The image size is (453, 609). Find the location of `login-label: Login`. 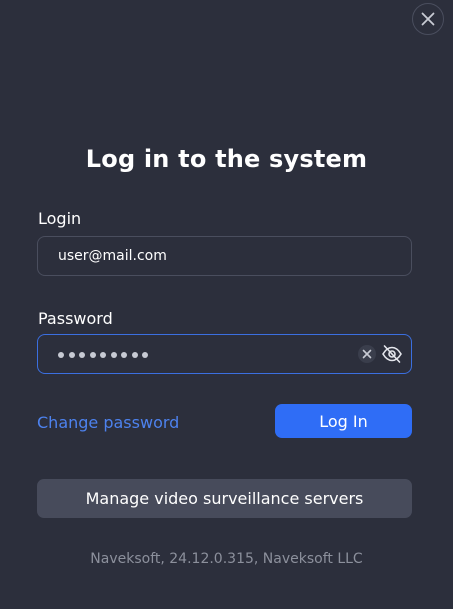

login-label: Login is located at coordinates (60, 218).